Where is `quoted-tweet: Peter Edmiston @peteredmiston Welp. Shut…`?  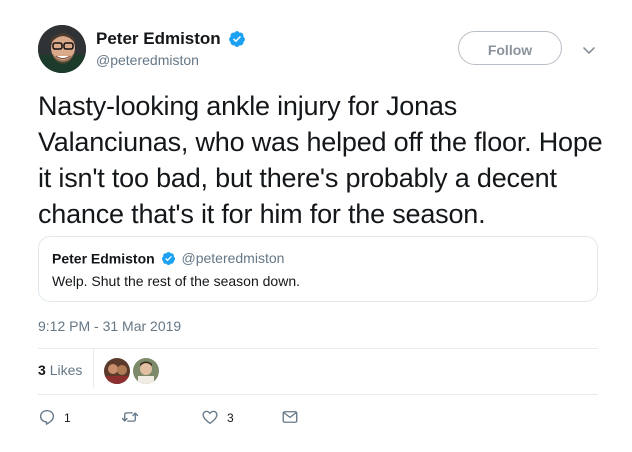
quoted-tweet: Peter Edmiston @peteredmiston Welp. Shut… is located at coordinates (318, 269).